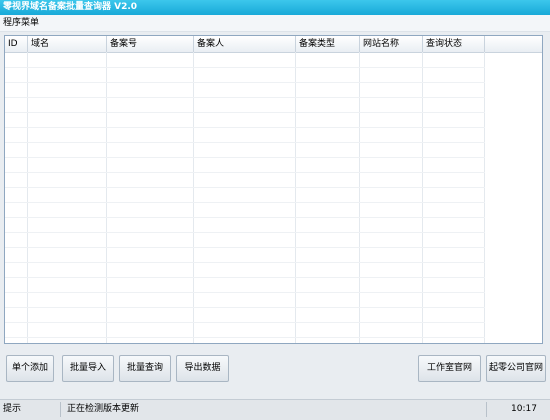 The height and width of the screenshot is (420, 550). What do you see at coordinates (245, 44) in the screenshot?
I see `column-header-record-owner: 备案人` at bounding box center [245, 44].